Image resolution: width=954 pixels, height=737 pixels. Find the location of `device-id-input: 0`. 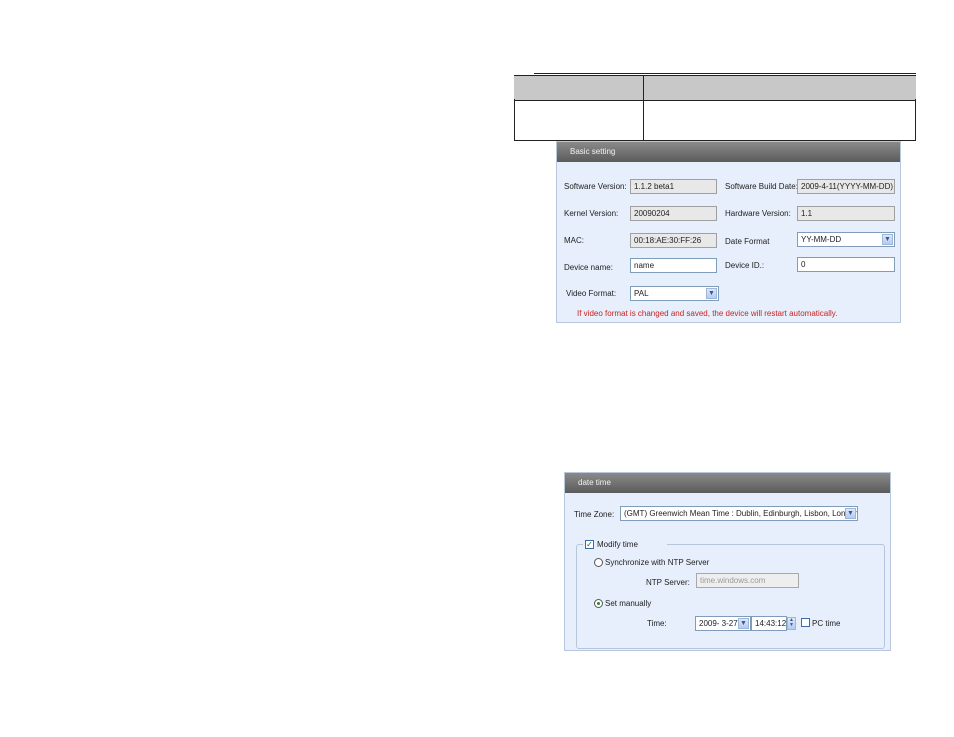

device-id-input: 0 is located at coordinates (846, 264).